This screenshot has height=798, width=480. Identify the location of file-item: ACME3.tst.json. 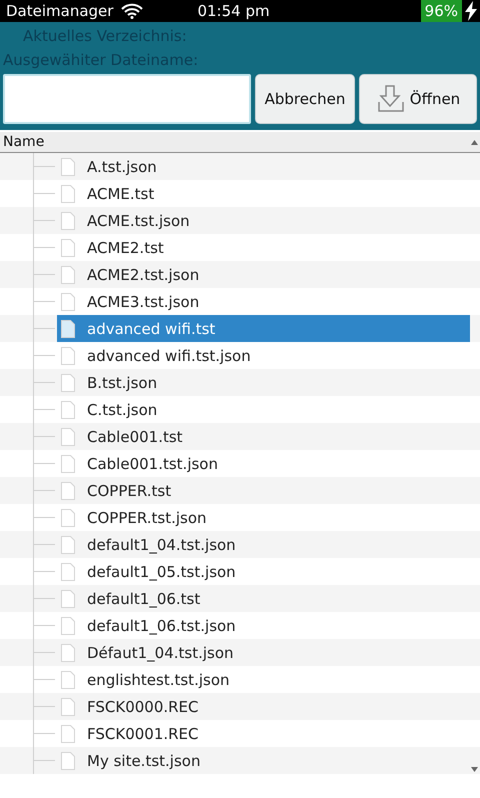
(263, 301).